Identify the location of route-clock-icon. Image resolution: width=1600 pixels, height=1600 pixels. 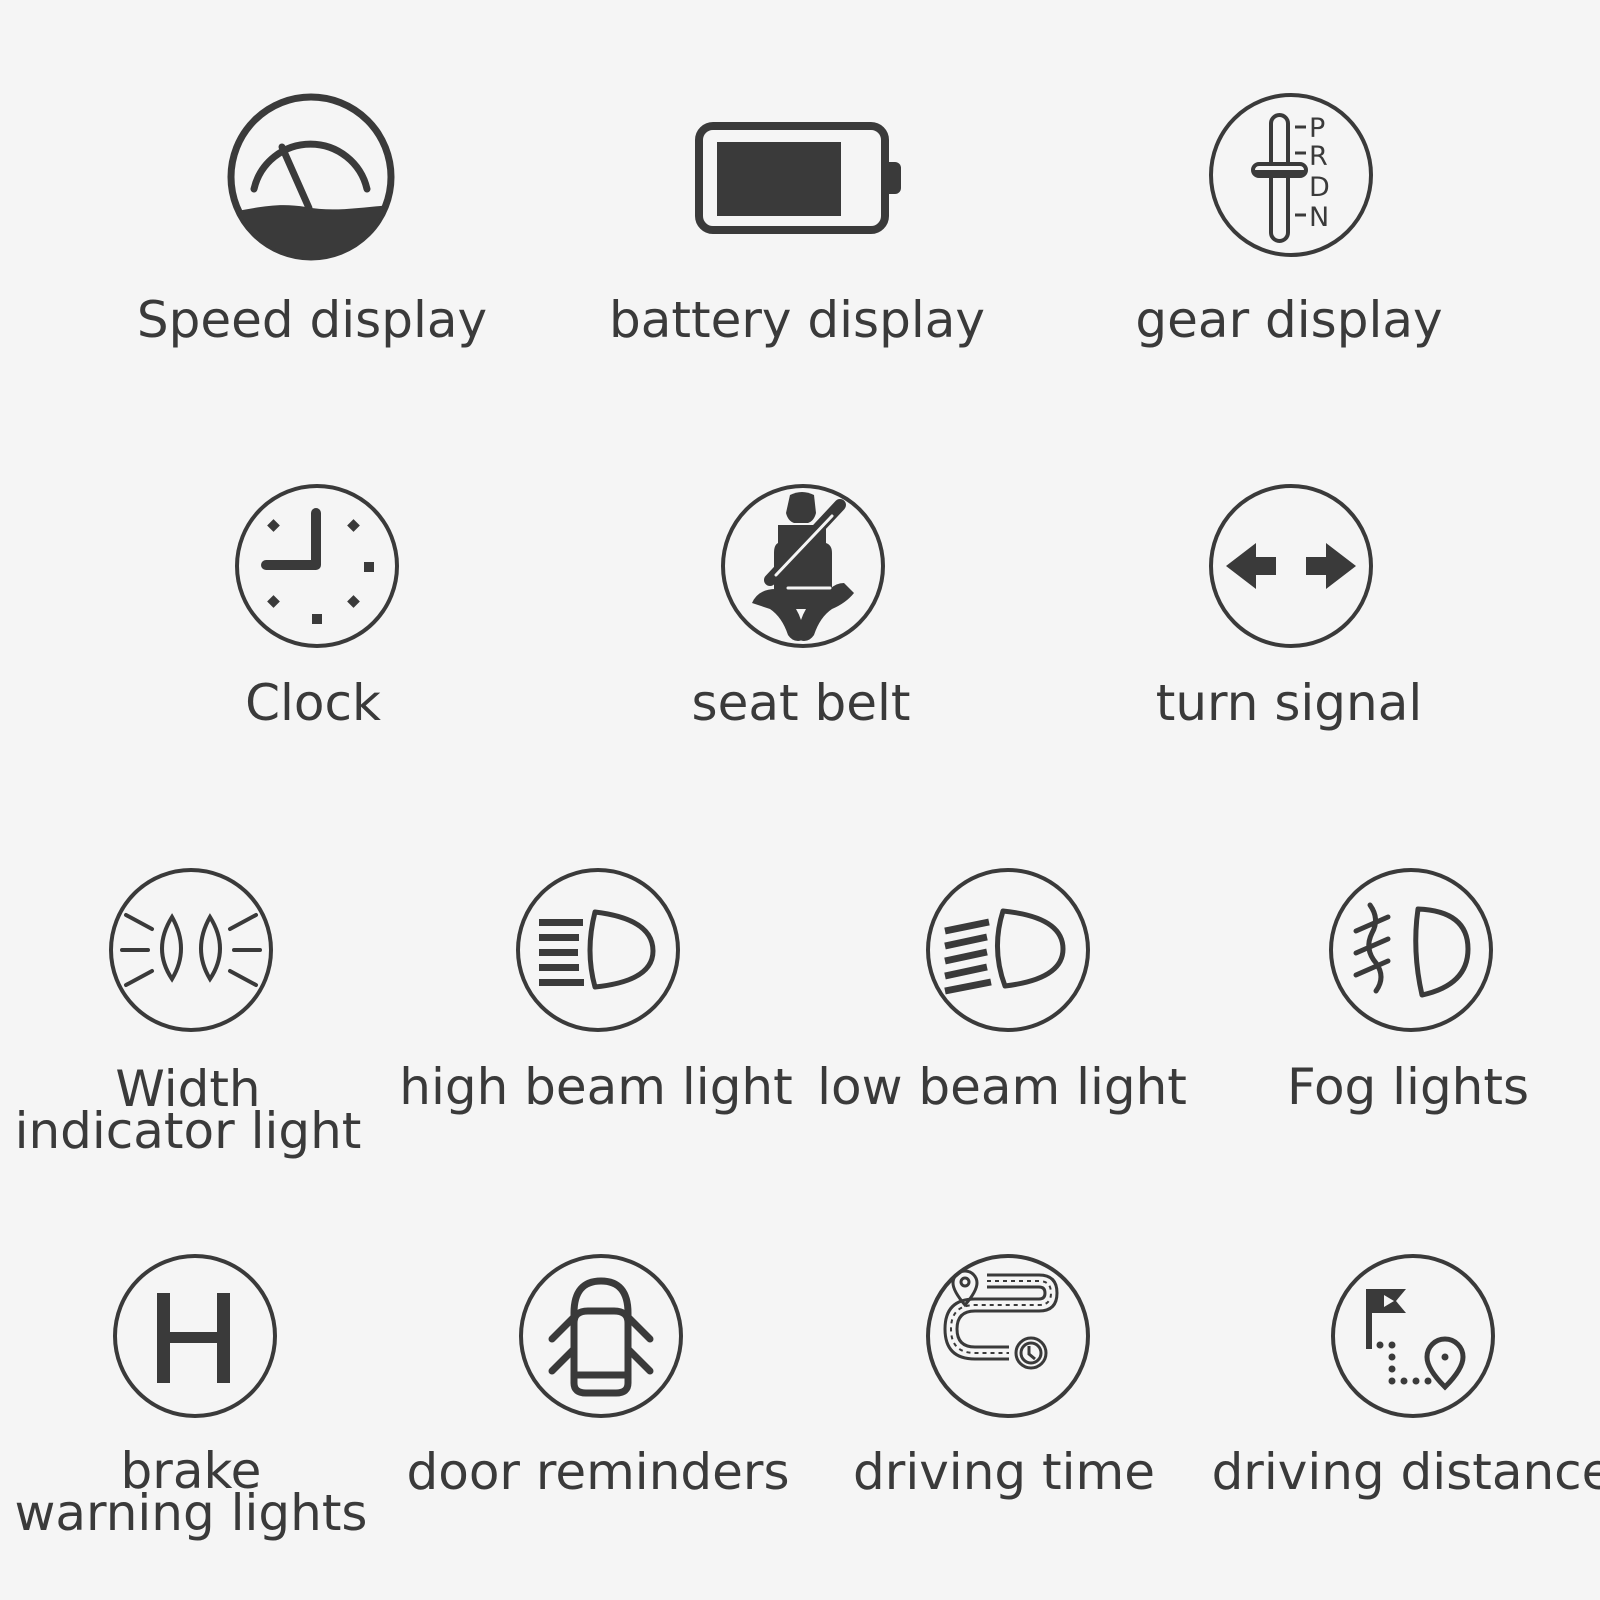
(1008, 1336).